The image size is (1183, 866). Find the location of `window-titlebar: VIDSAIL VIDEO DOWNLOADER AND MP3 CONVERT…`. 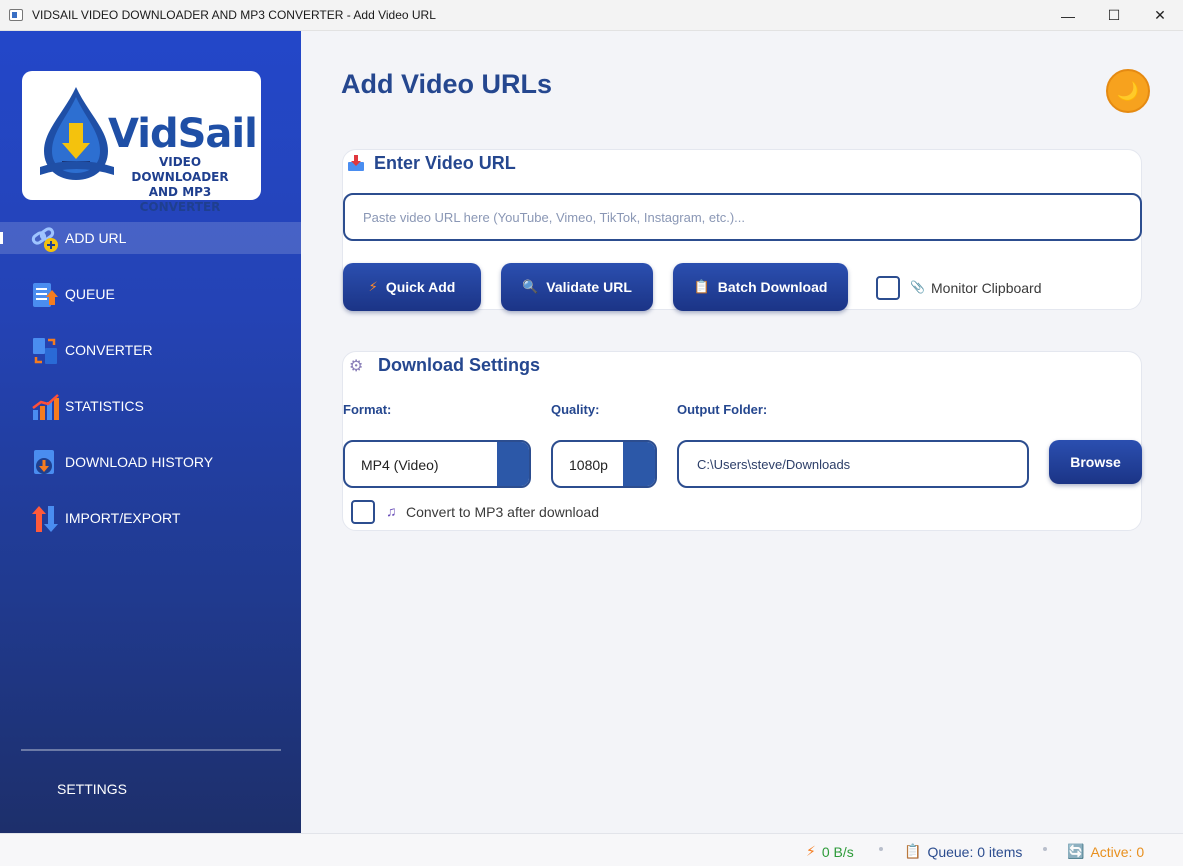

window-titlebar: VIDSAIL VIDEO DOWNLOADER AND MP3 CONVERT… is located at coordinates (591, 15).